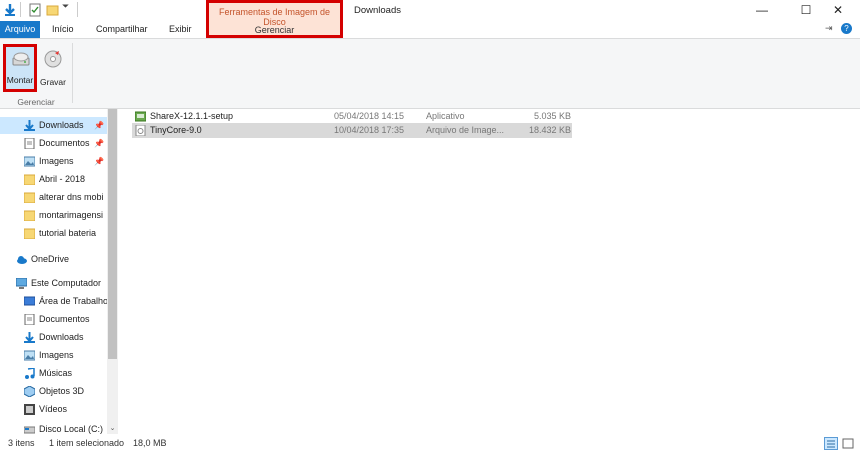 The image size is (860, 456). Describe the element at coordinates (112, 429) in the screenshot. I see `scroll-down-icon: ⌄` at that location.